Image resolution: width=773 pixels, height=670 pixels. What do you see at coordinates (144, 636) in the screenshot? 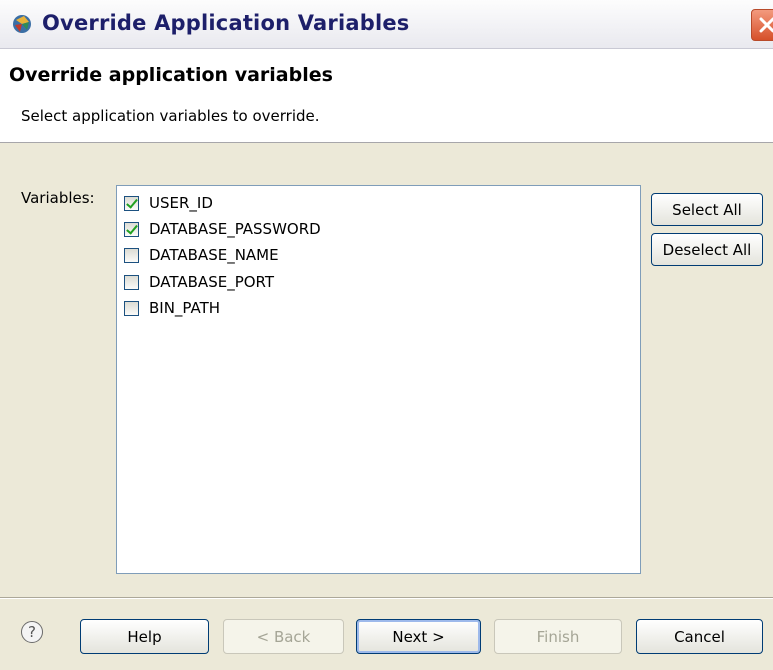
I see `help-button: Help` at bounding box center [144, 636].